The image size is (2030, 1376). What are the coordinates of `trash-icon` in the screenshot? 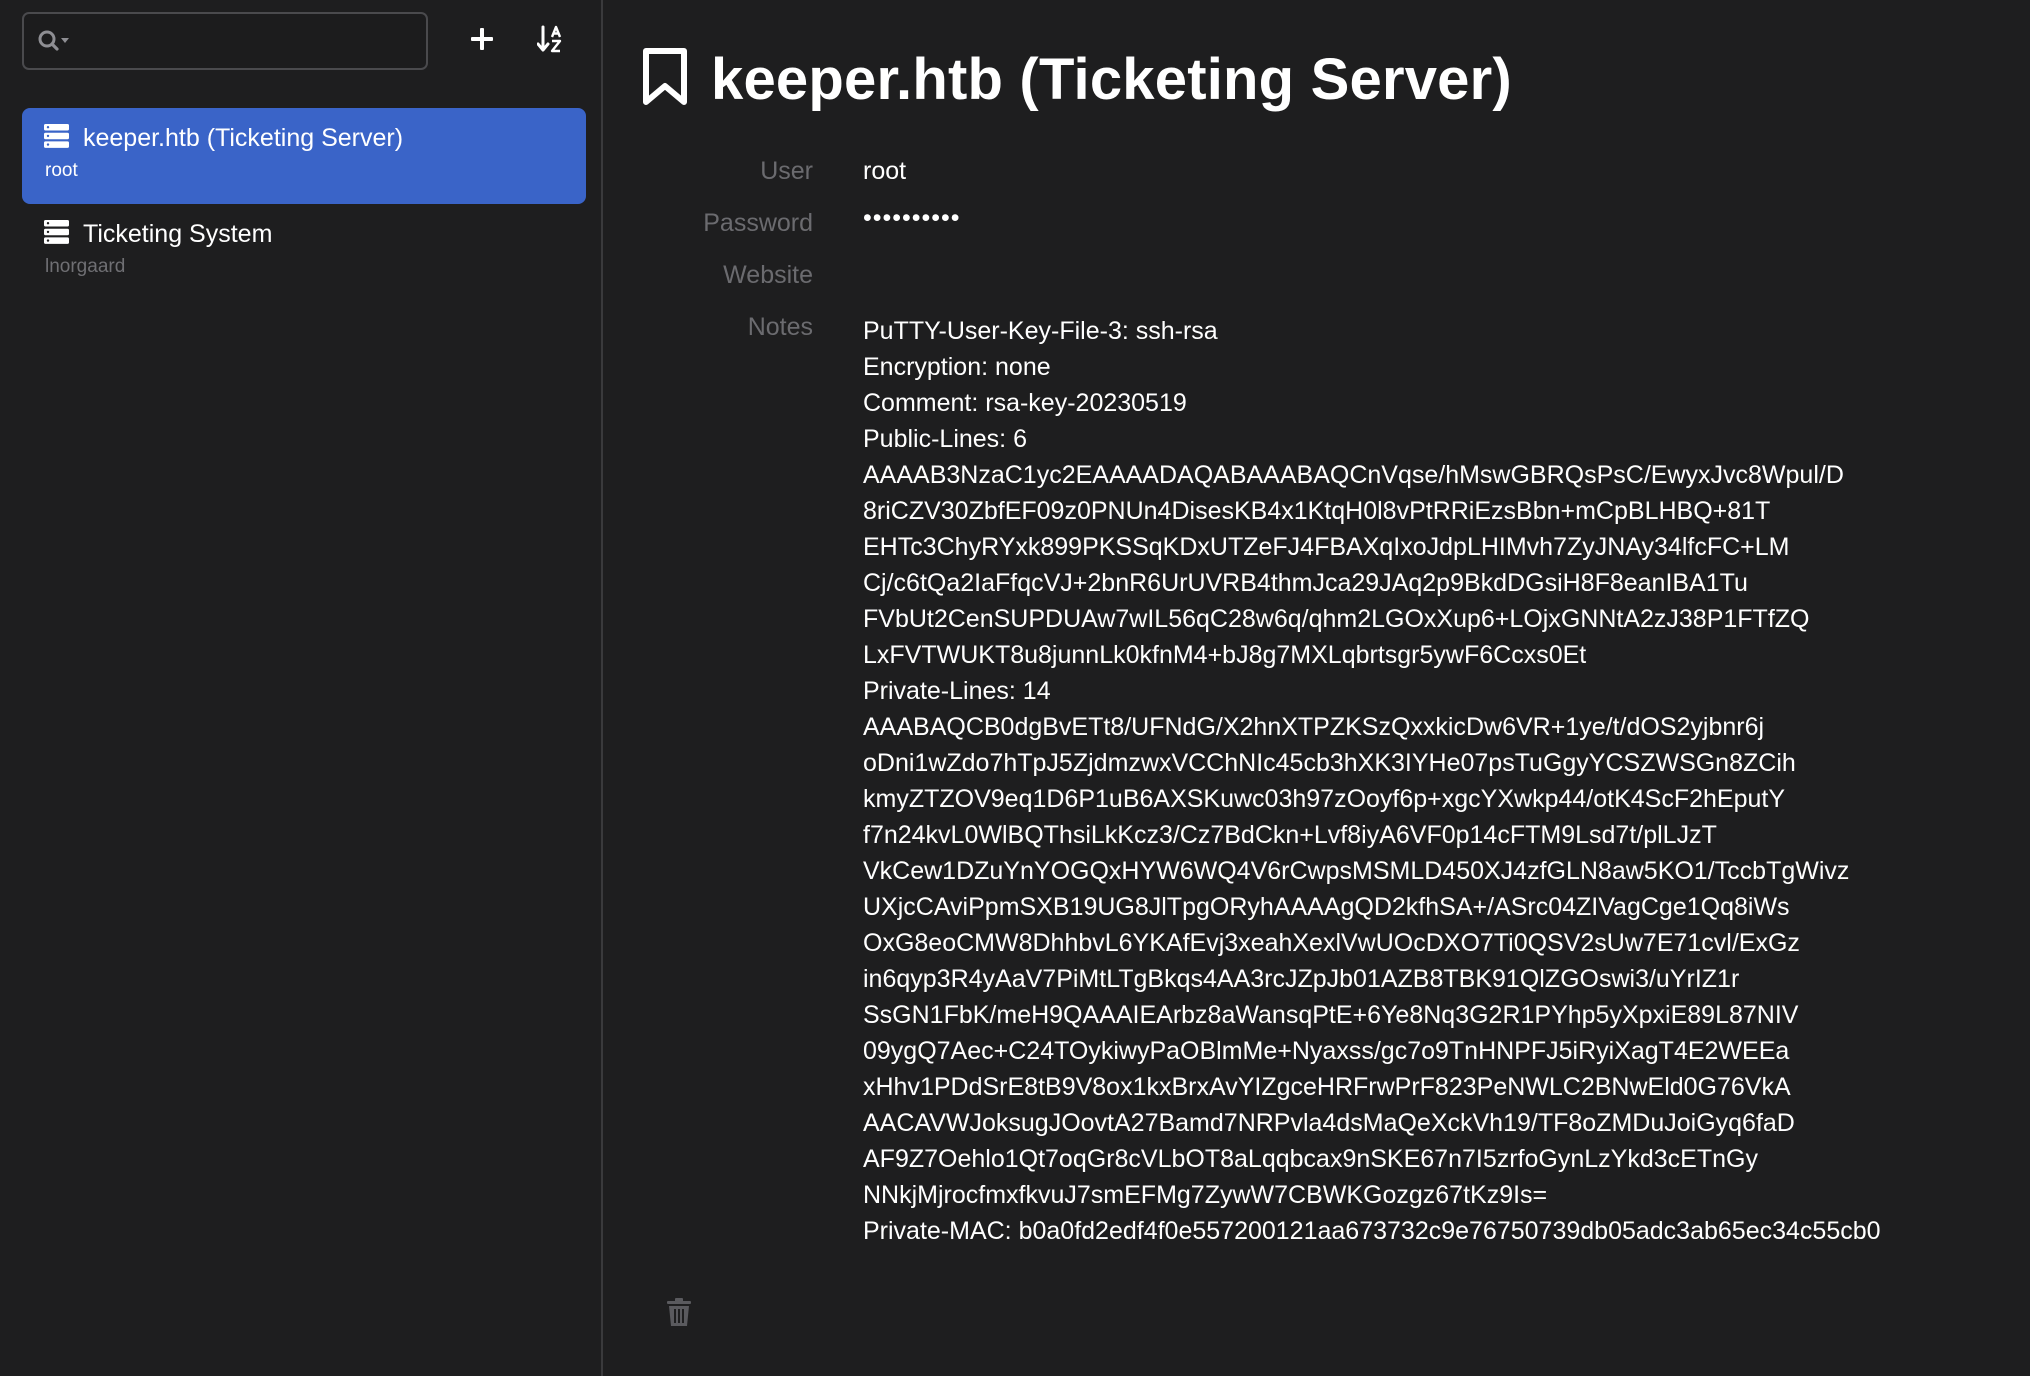 It's located at (679, 1314).